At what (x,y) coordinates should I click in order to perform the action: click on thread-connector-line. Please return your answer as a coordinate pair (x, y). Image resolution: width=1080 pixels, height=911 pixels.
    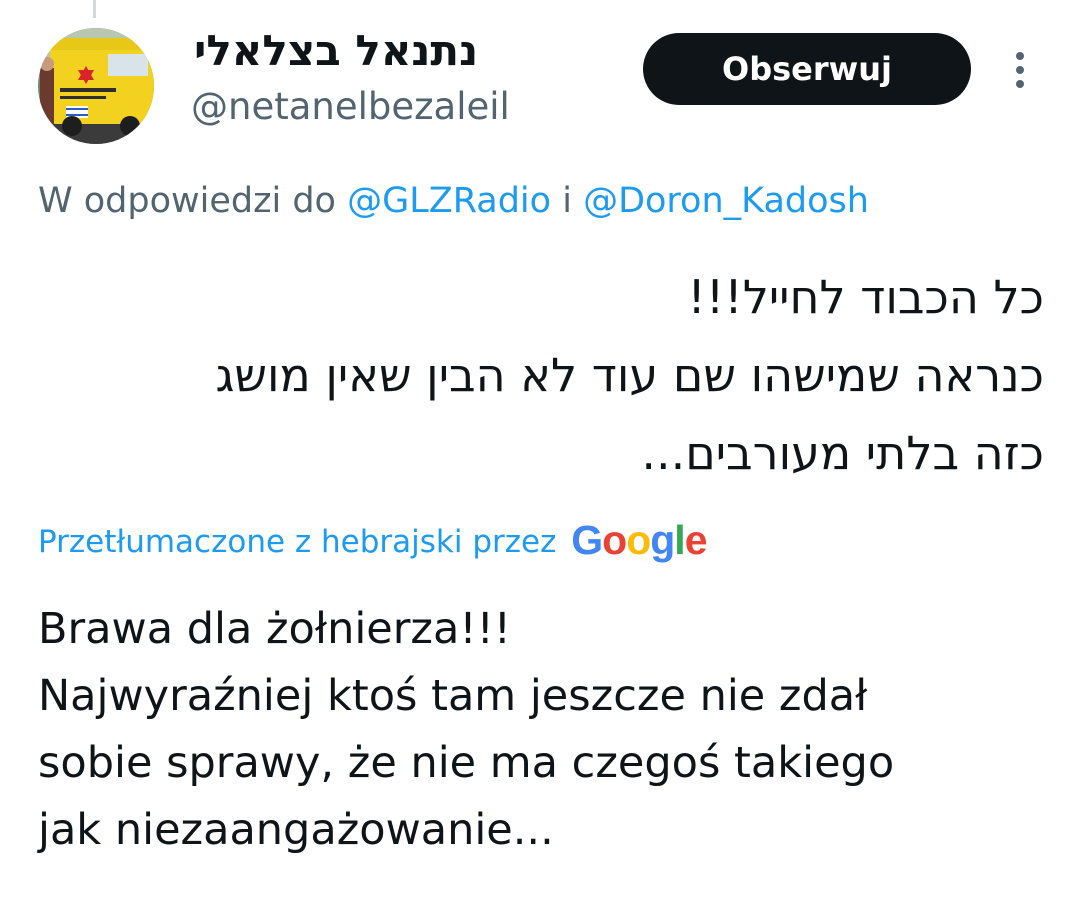
    Looking at the image, I should click on (94, 9).